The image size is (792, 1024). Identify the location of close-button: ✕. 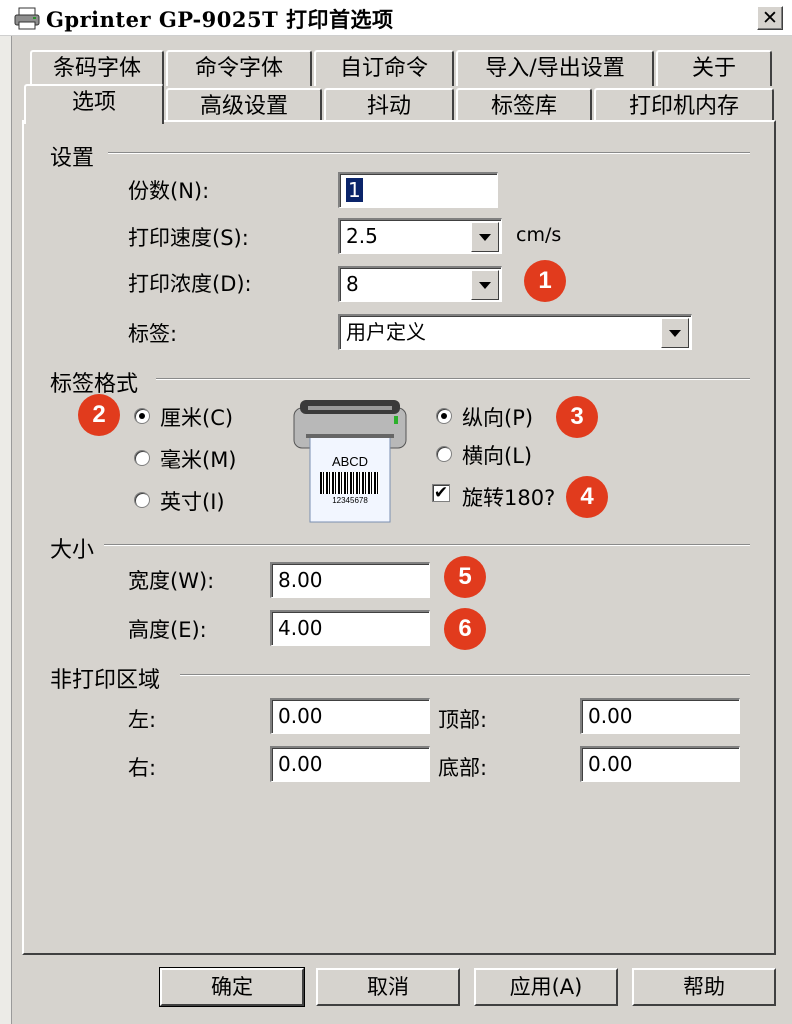
(770, 18).